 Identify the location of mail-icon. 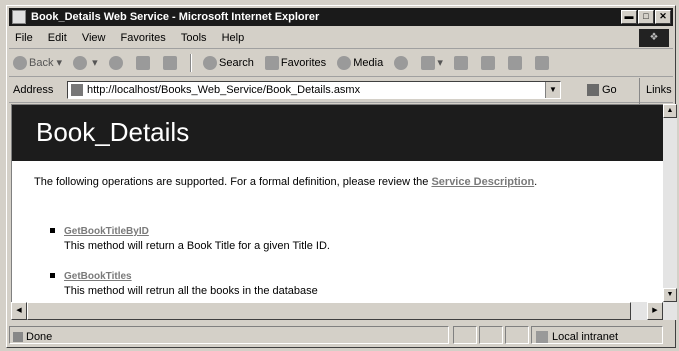
(428, 63).